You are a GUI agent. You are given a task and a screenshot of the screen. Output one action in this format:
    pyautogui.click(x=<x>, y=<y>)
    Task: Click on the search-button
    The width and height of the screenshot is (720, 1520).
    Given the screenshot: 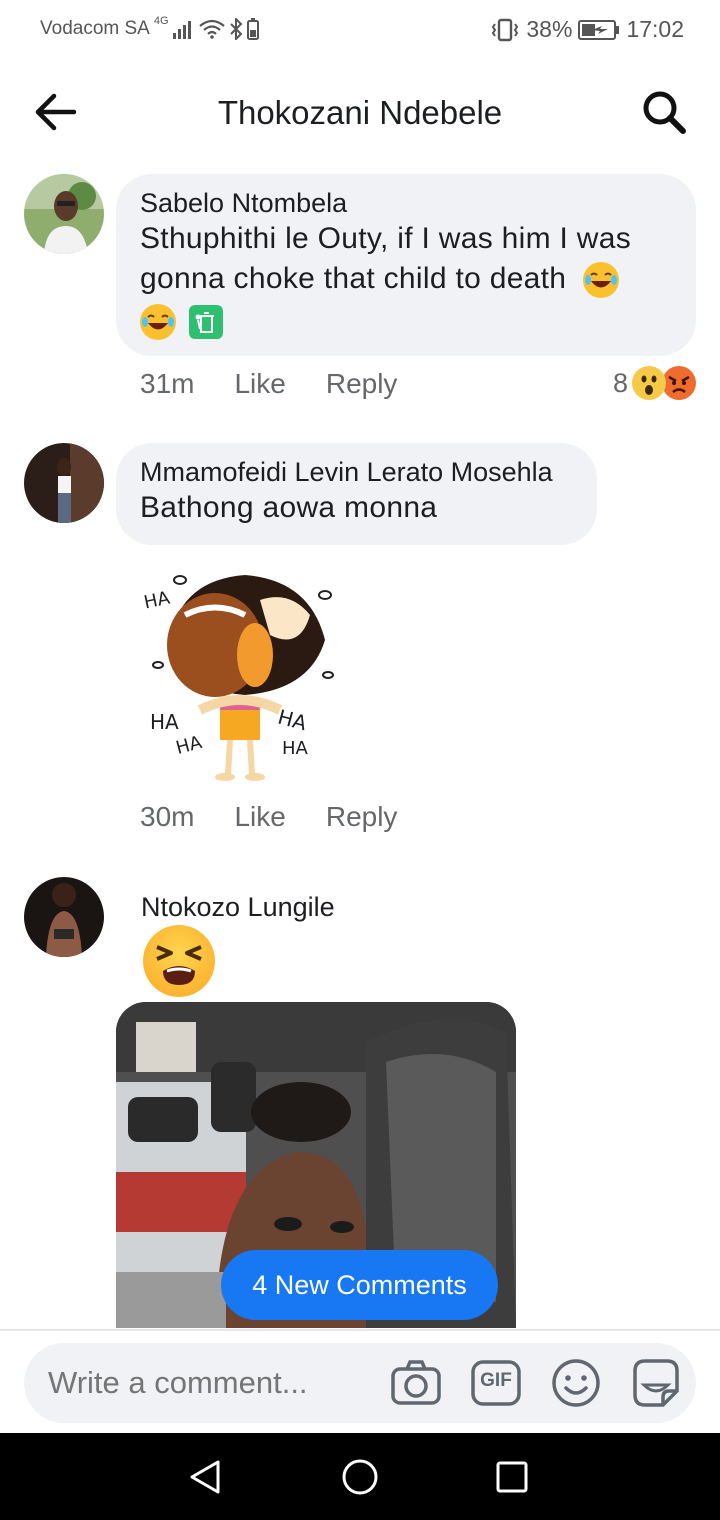 What is the action you would take?
    pyautogui.click(x=664, y=112)
    